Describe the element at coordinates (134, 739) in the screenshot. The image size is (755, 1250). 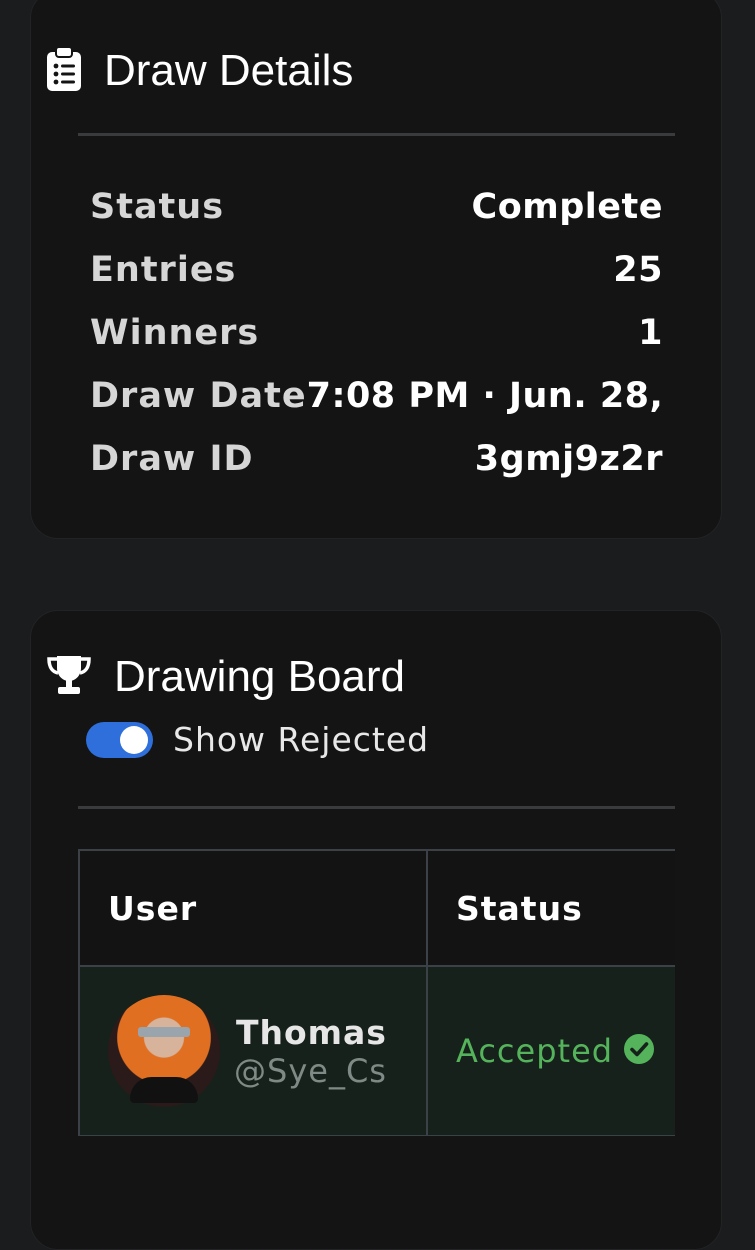
I see `toggle-knob` at that location.